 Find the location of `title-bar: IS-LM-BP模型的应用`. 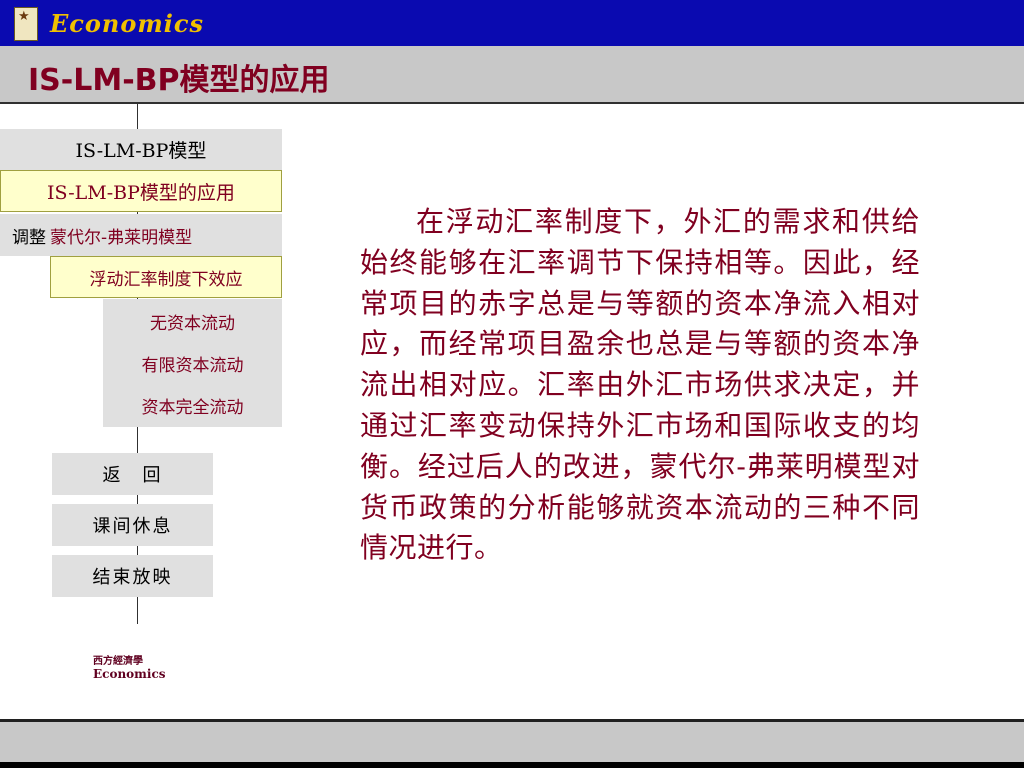

title-bar: IS-LM-BP模型的应用 is located at coordinates (512, 74).